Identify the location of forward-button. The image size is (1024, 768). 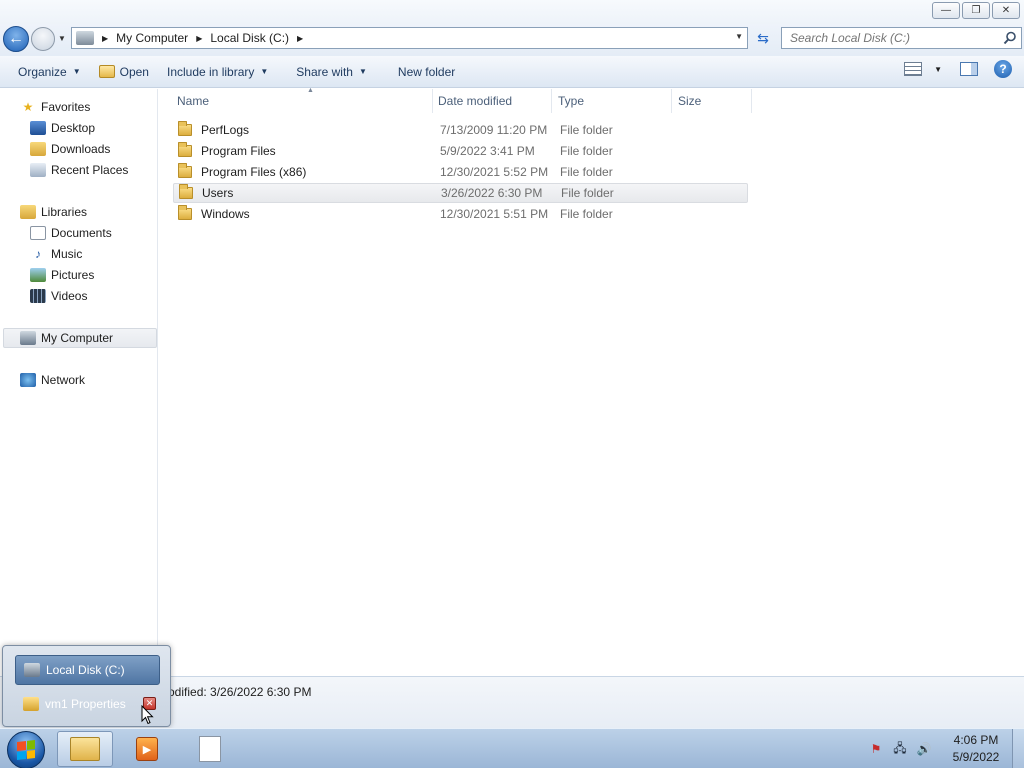
(43, 39).